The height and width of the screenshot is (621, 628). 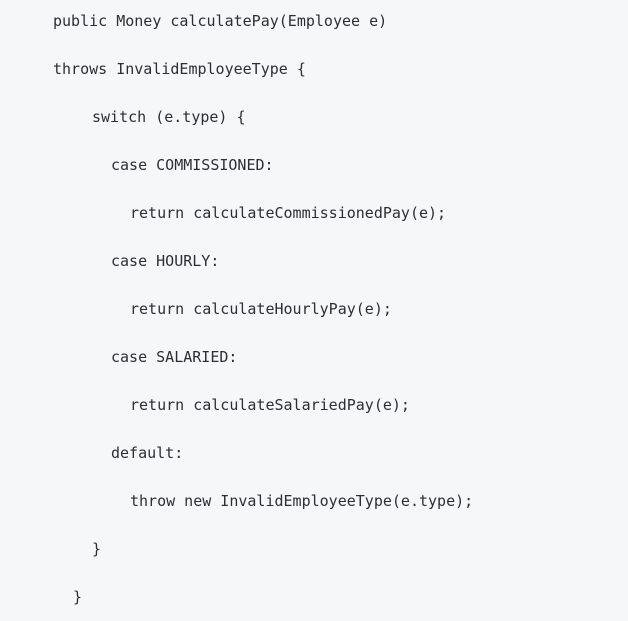 What do you see at coordinates (288, 213) in the screenshot?
I see `code-line-return-commissioned: return calculateCommissionedPay(e);` at bounding box center [288, 213].